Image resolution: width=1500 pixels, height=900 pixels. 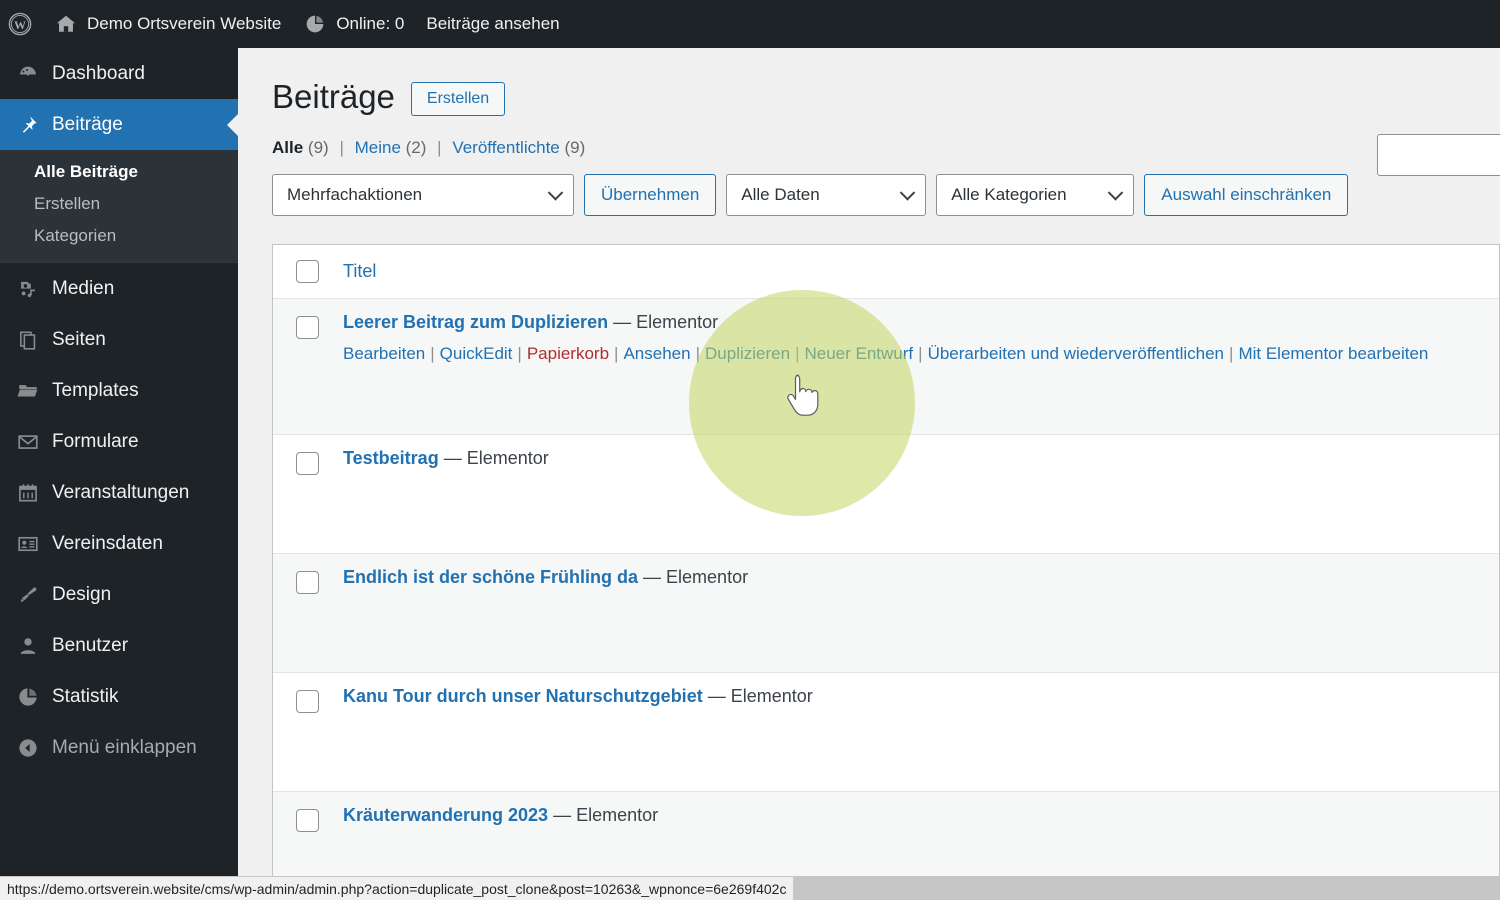 I want to click on apply-bulk-action-button: Übernehmen, so click(x=650, y=194).